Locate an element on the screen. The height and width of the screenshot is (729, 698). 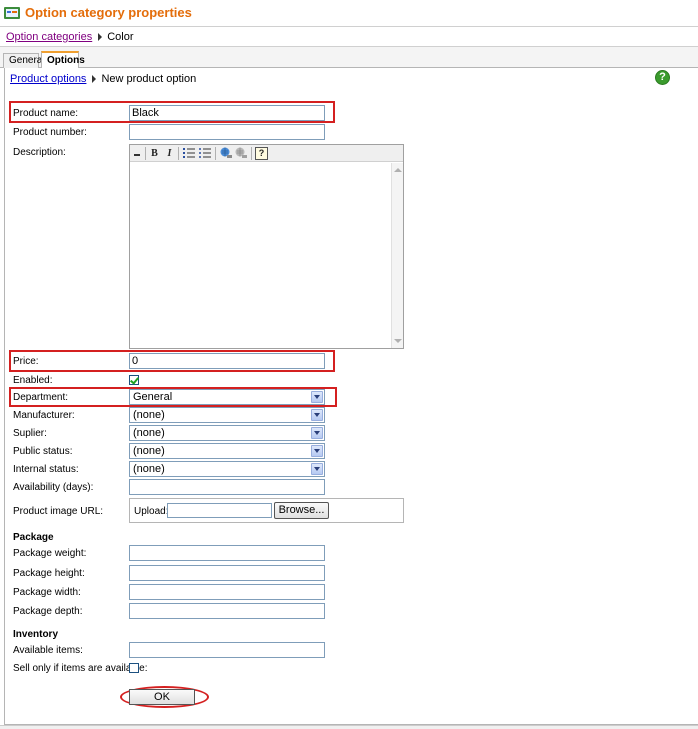
package-width-label: Package width: is located at coordinates (47, 592).